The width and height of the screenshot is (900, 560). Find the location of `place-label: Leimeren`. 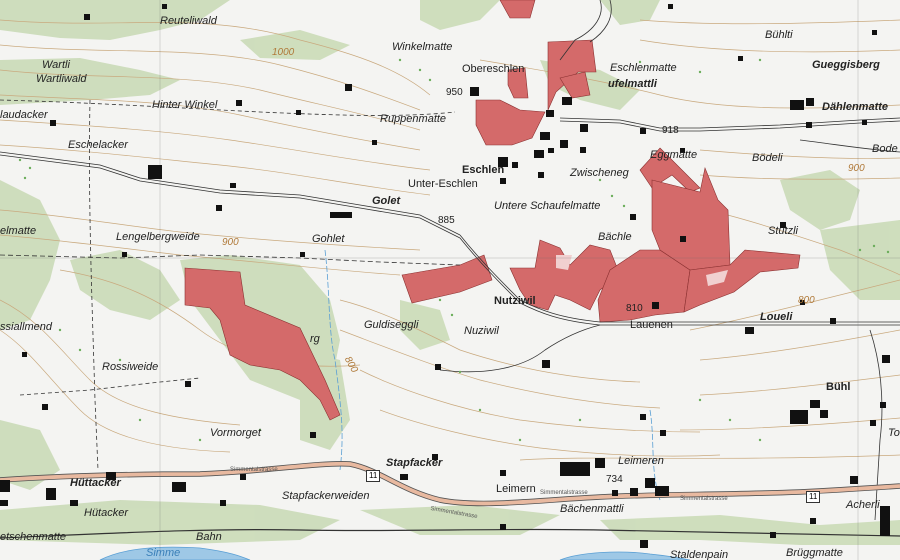

place-label: Leimeren is located at coordinates (641, 461).